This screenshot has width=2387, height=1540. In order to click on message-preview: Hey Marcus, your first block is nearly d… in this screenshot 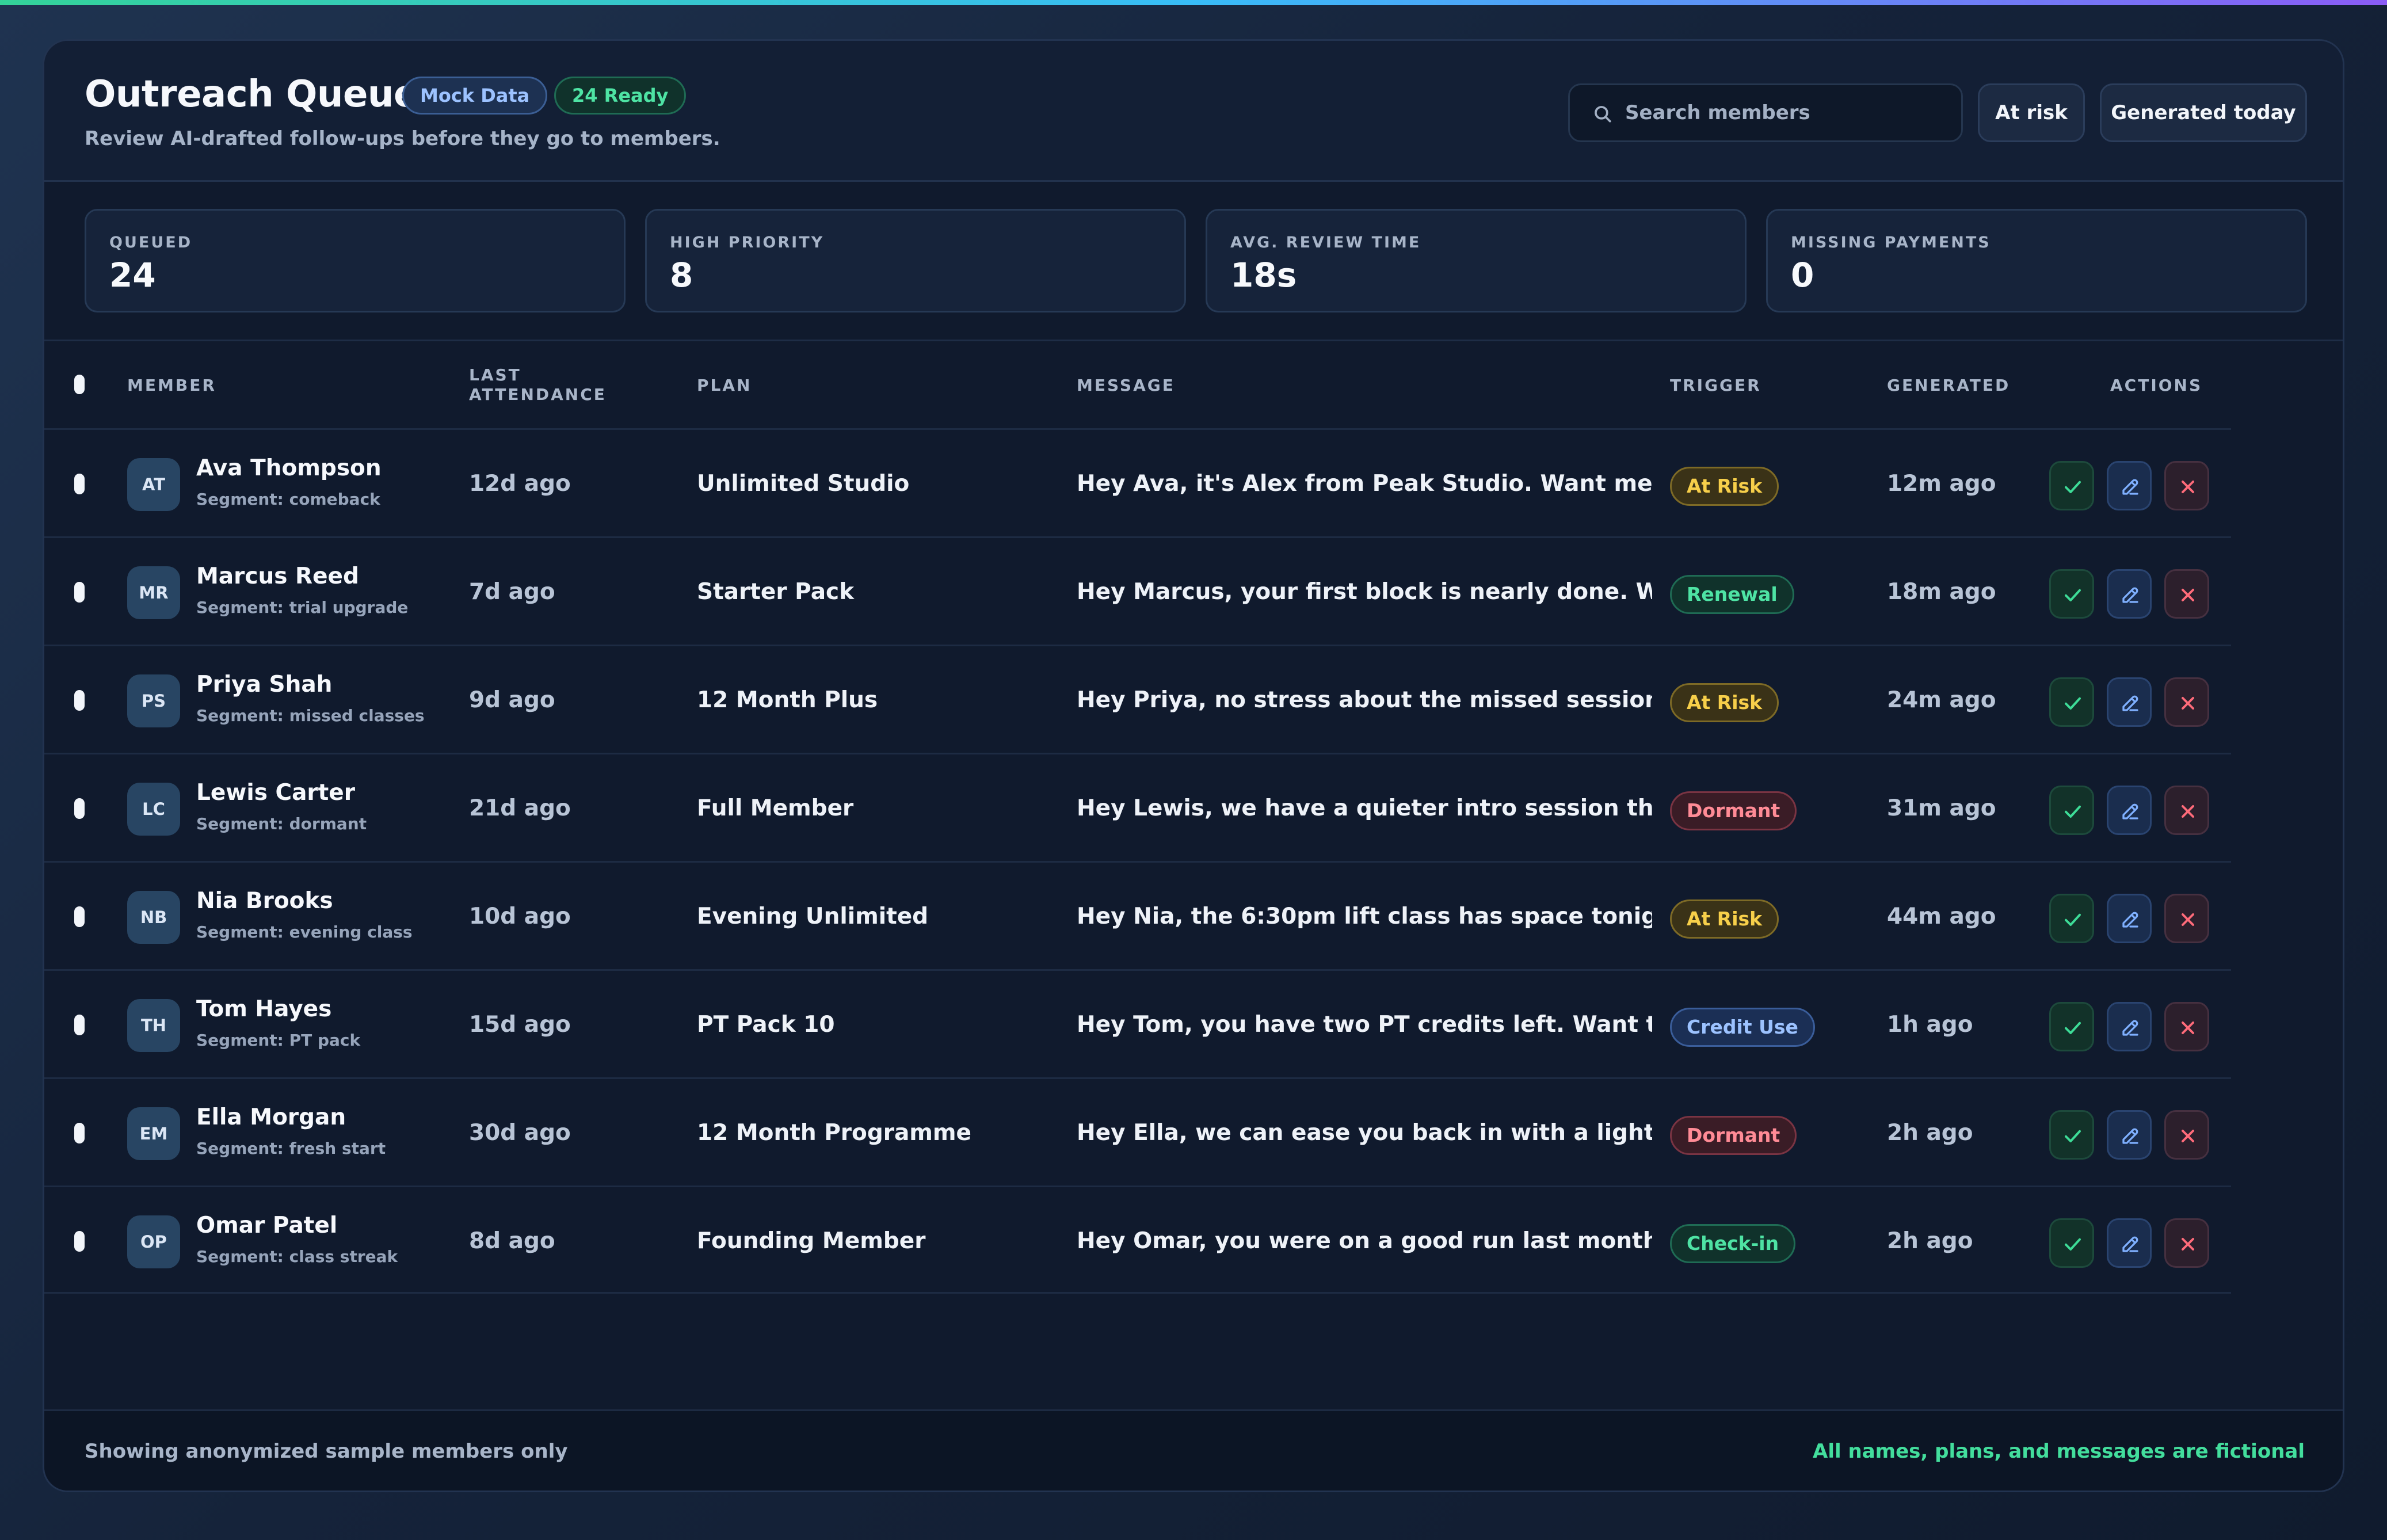, I will do `click(1365, 592)`.